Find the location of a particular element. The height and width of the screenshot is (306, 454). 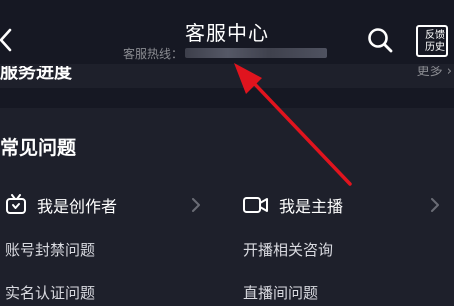

category-creator-label: 我是创作者 is located at coordinates (77, 206).